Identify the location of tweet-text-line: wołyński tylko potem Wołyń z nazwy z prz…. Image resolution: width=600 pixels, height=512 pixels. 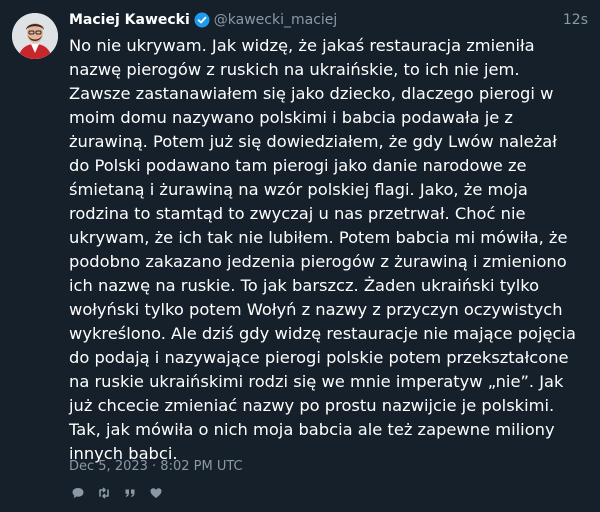
(316, 309).